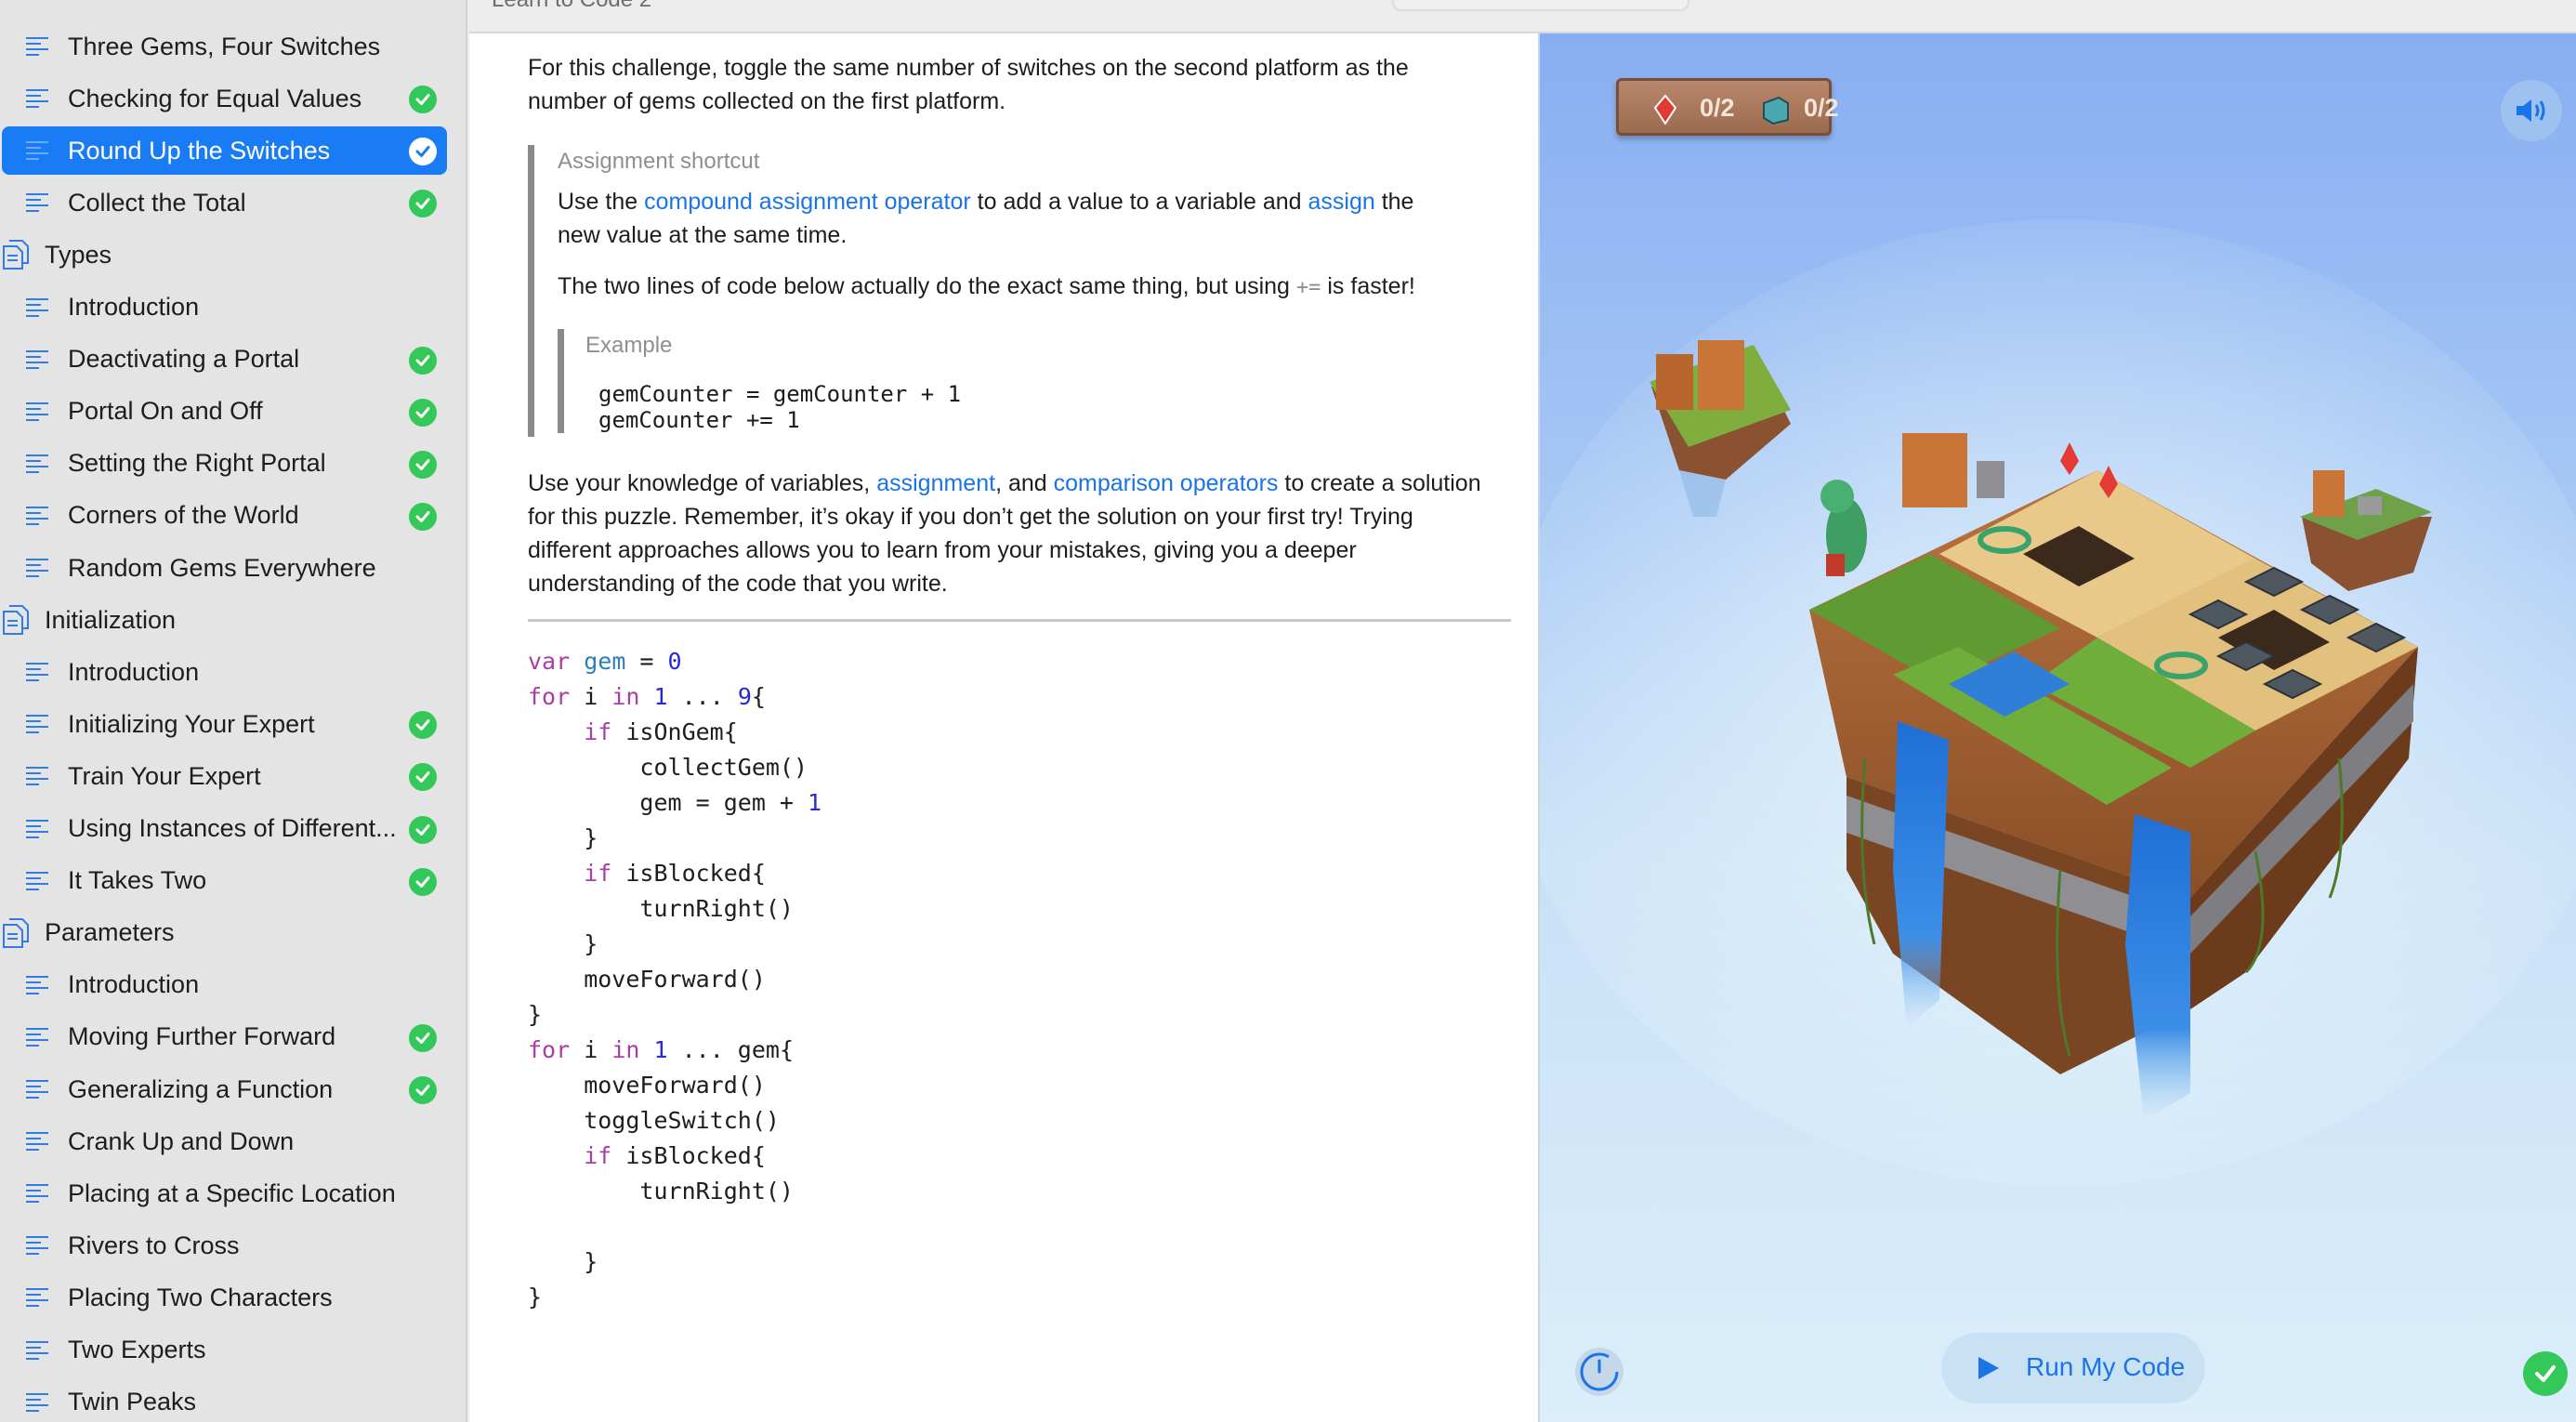  Describe the element at coordinates (134, 671) in the screenshot. I see `sidebar-item-label: Introduction` at that location.